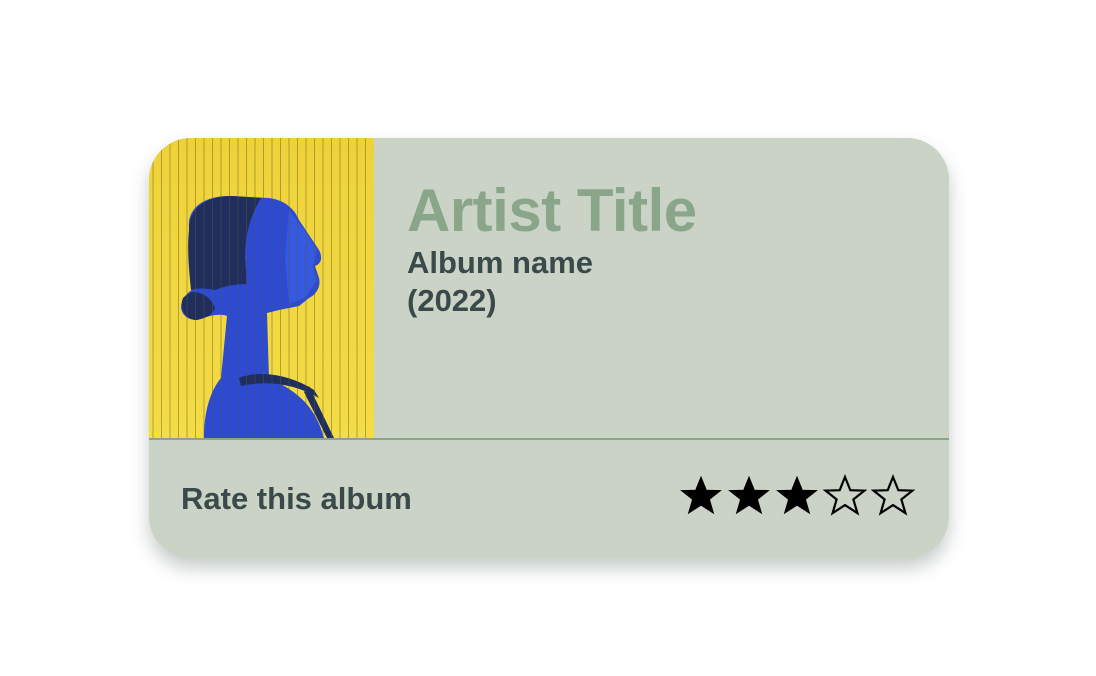 This screenshot has height=676, width=1096. Describe the element at coordinates (296, 498) in the screenshot. I see `rate-label: Rate this album` at that location.